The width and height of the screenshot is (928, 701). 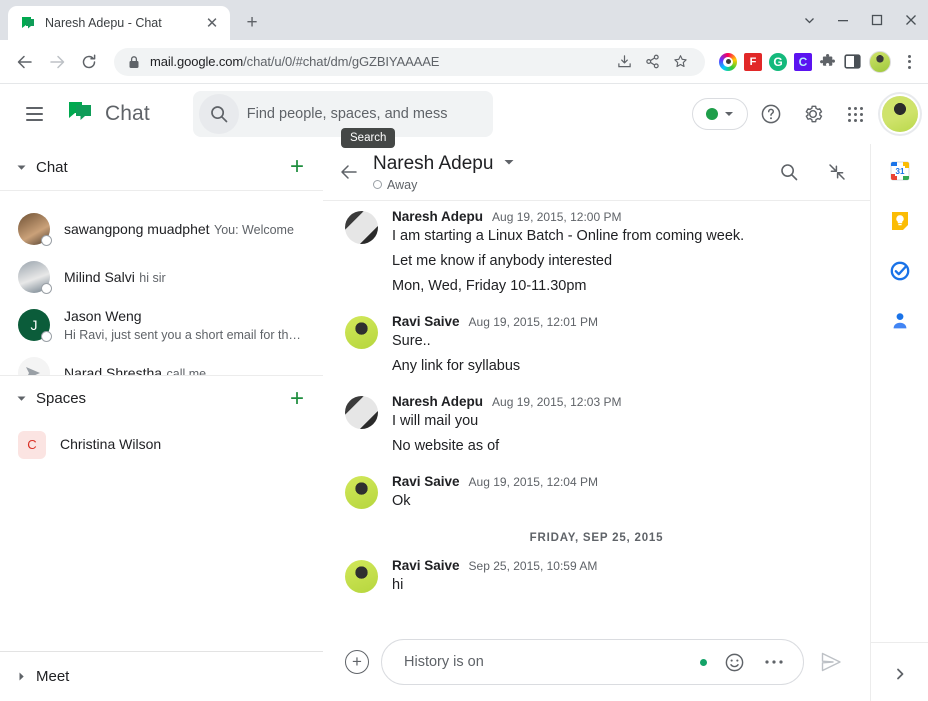 What do you see at coordinates (789, 172) in the screenshot?
I see `search-icon` at bounding box center [789, 172].